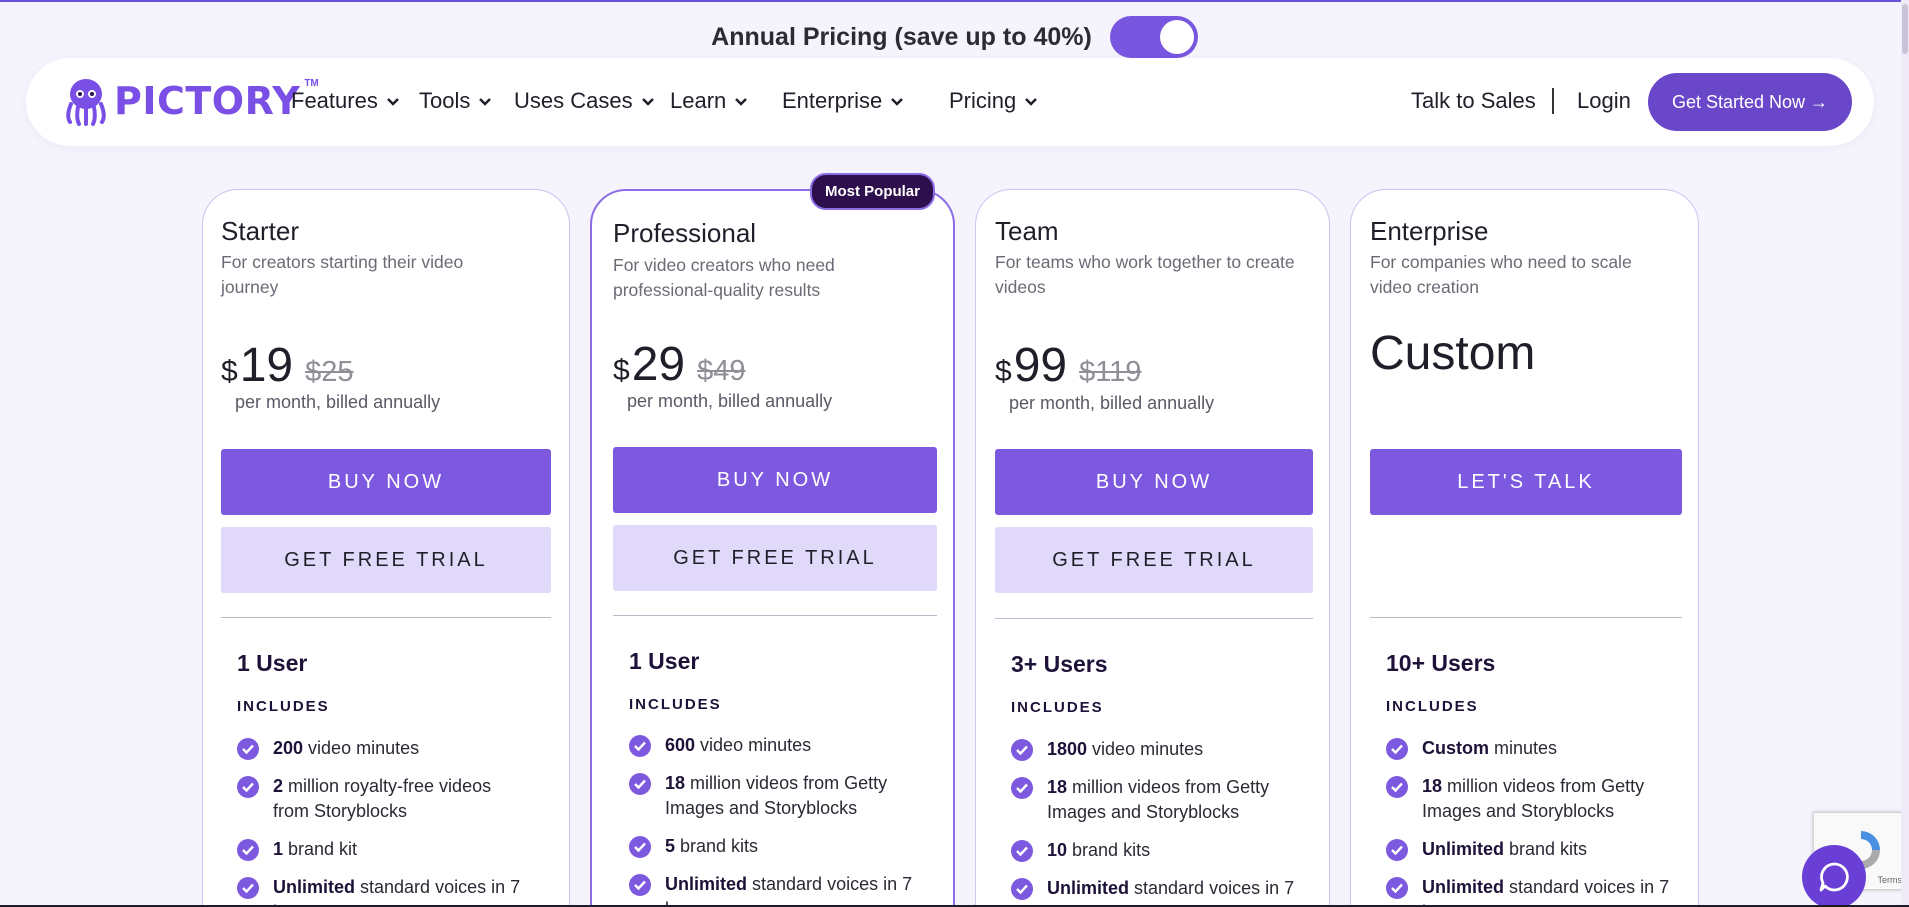 The width and height of the screenshot is (1909, 907). I want to click on price-amount: 19, so click(266, 365).